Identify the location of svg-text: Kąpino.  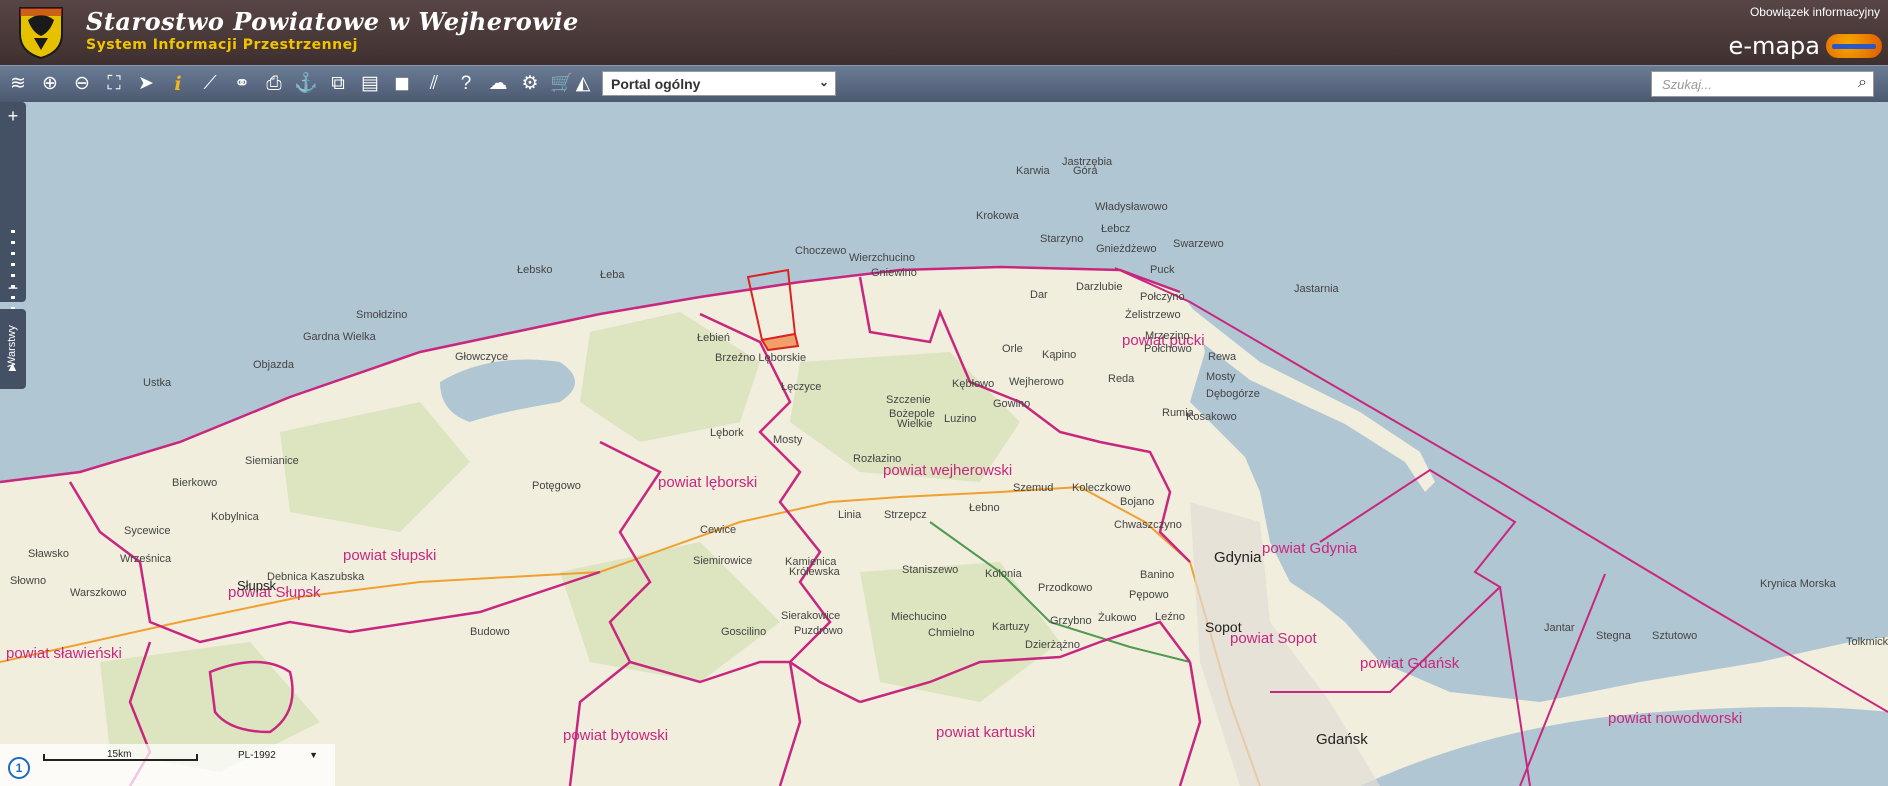
(1059, 355).